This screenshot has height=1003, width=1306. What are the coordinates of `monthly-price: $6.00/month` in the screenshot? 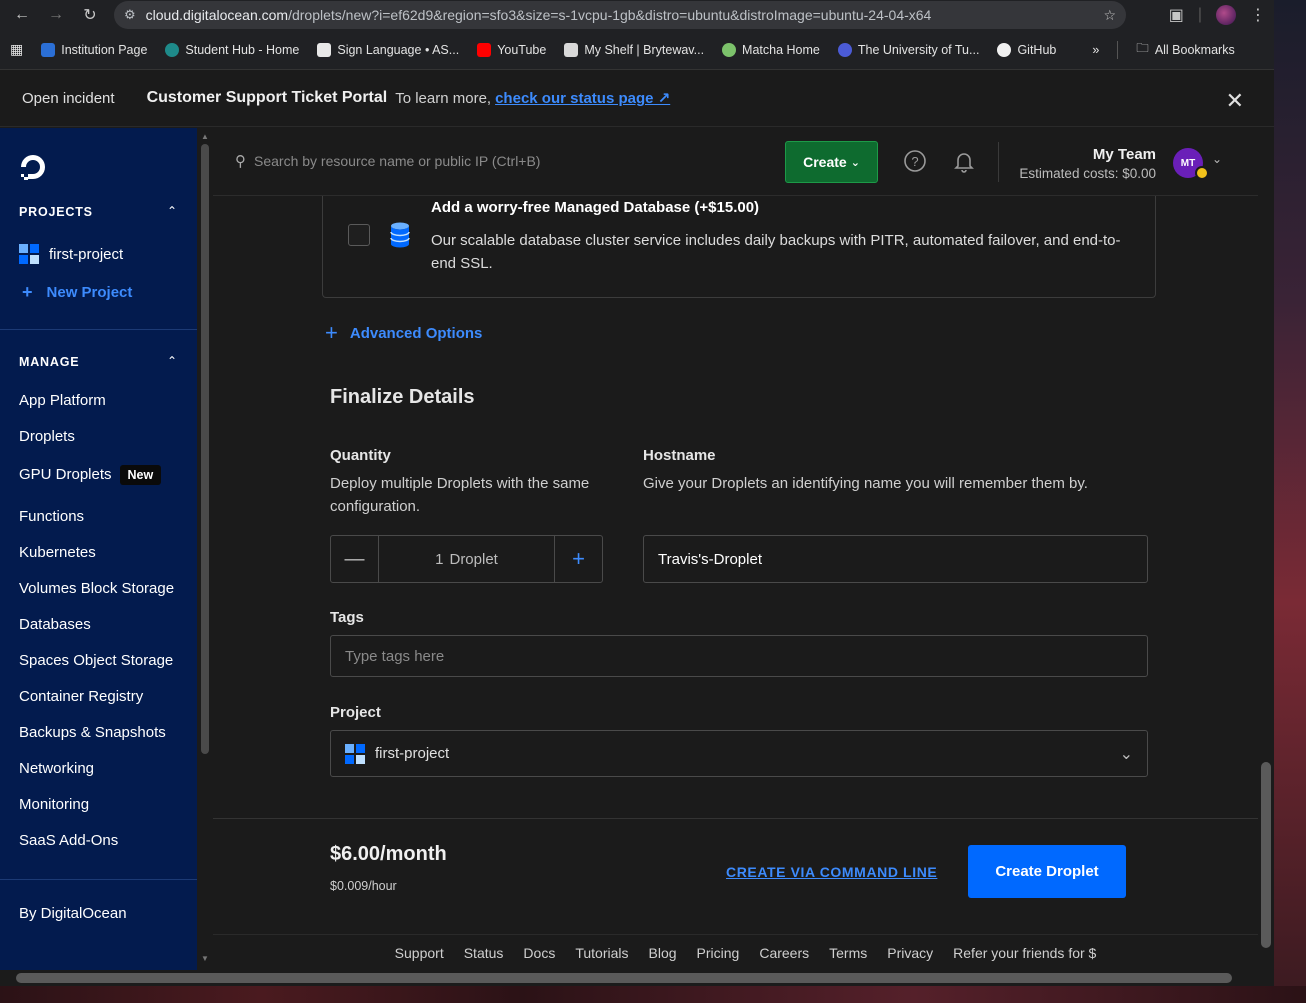 It's located at (388, 854).